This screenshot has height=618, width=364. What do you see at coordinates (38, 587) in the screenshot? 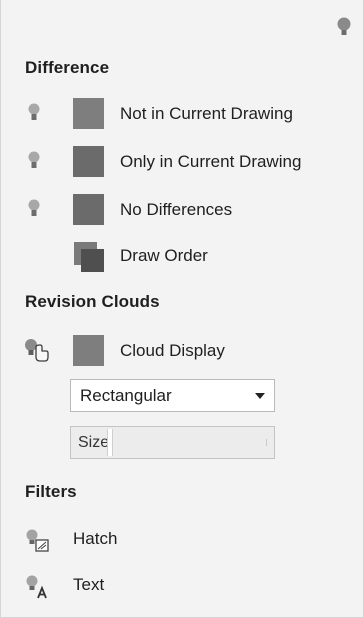
I see `text-filter-icon` at bounding box center [38, 587].